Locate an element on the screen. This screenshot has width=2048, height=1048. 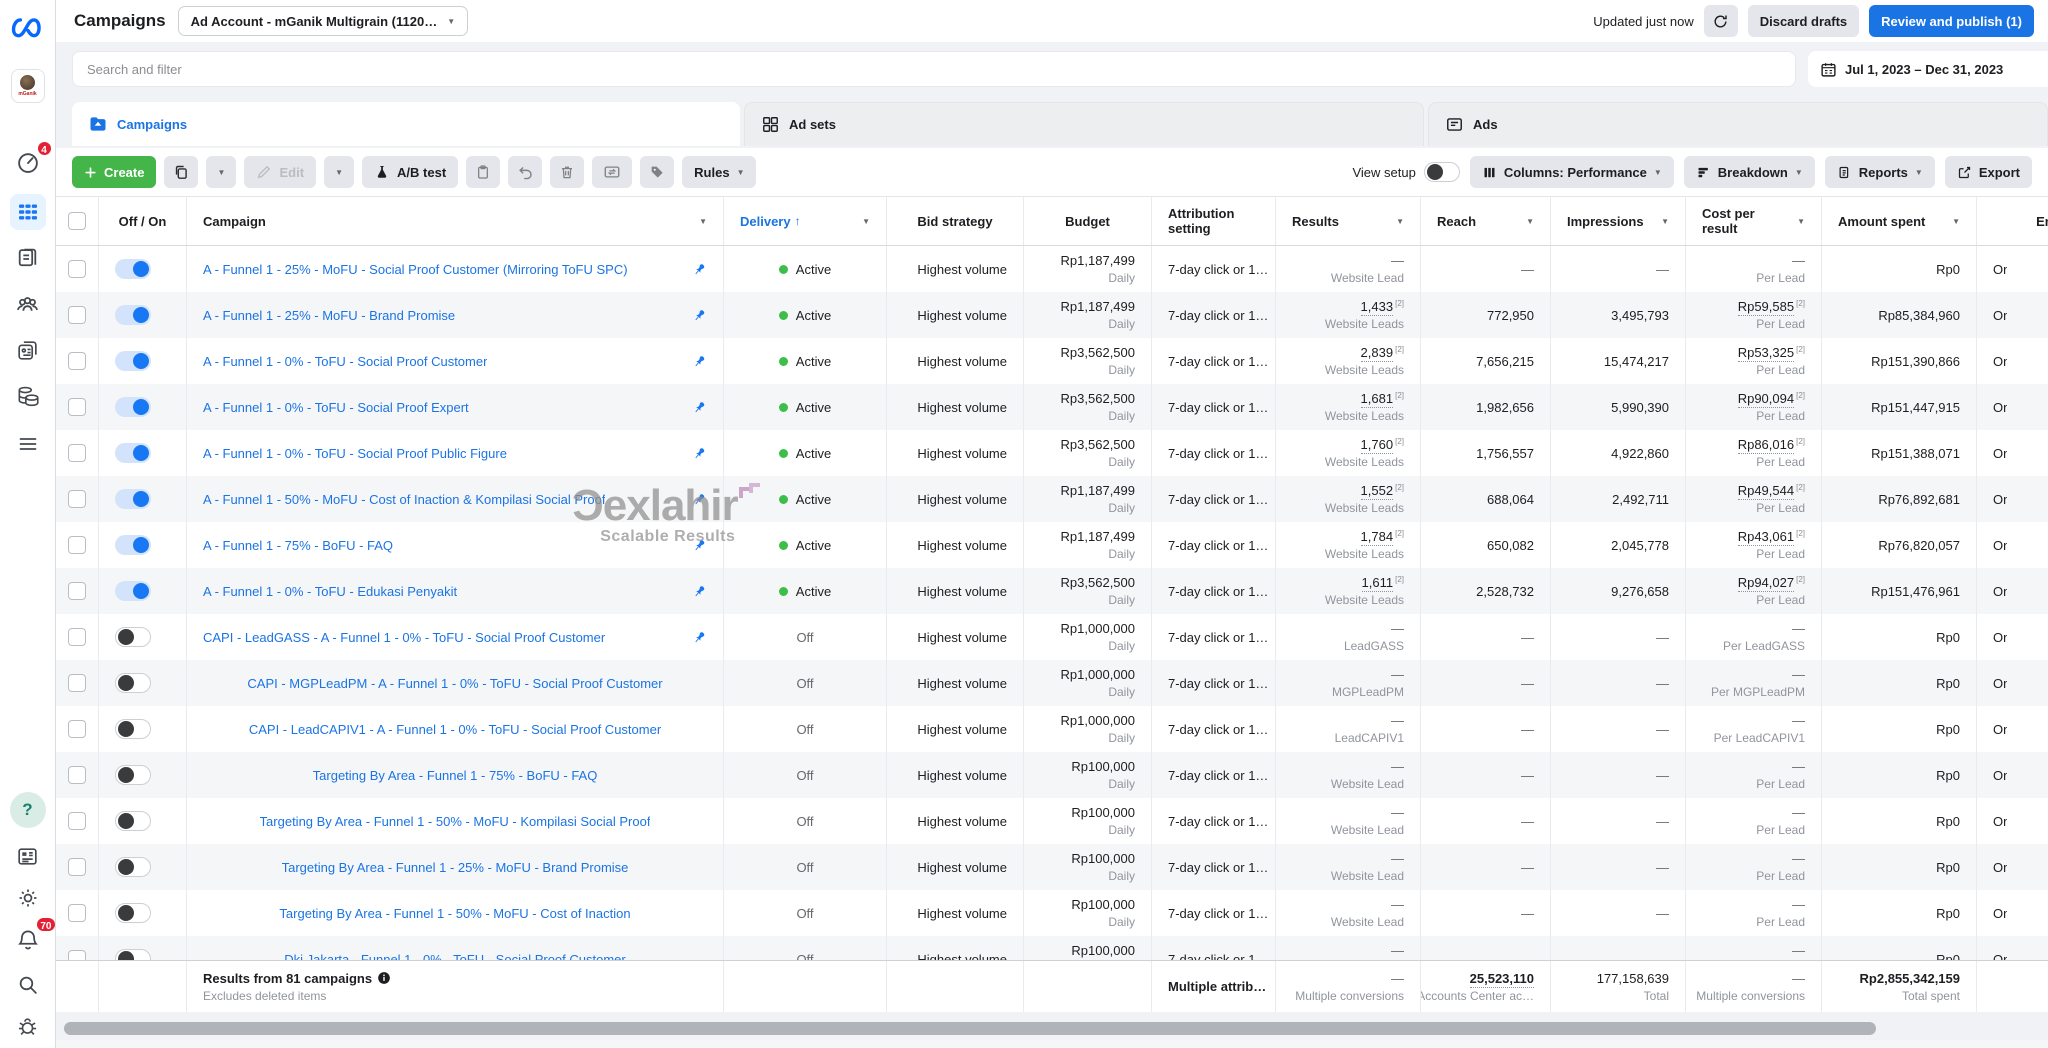
report-bug-icon is located at coordinates (28, 1026).